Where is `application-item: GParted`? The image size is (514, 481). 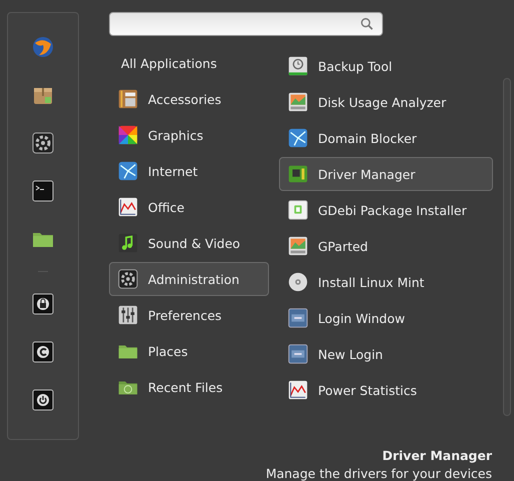 application-item: GParted is located at coordinates (386, 246).